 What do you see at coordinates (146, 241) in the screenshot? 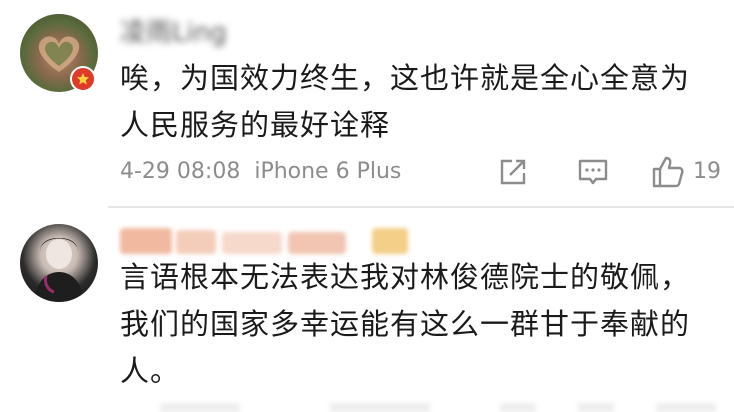
I see `username` at bounding box center [146, 241].